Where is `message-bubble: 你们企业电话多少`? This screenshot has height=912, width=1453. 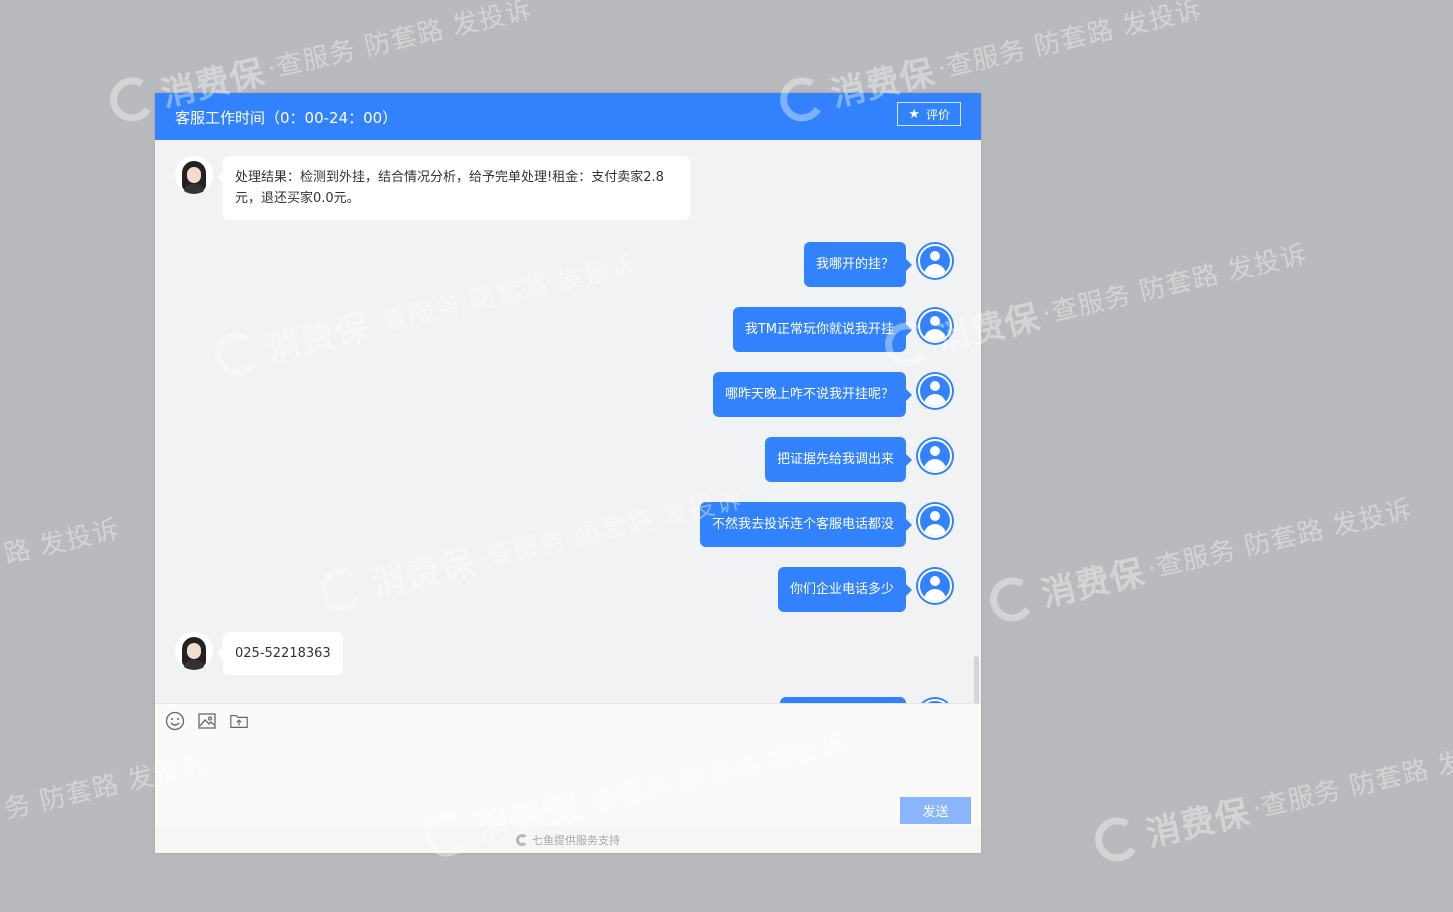
message-bubble: 你们企业电话多少 is located at coordinates (845, 589).